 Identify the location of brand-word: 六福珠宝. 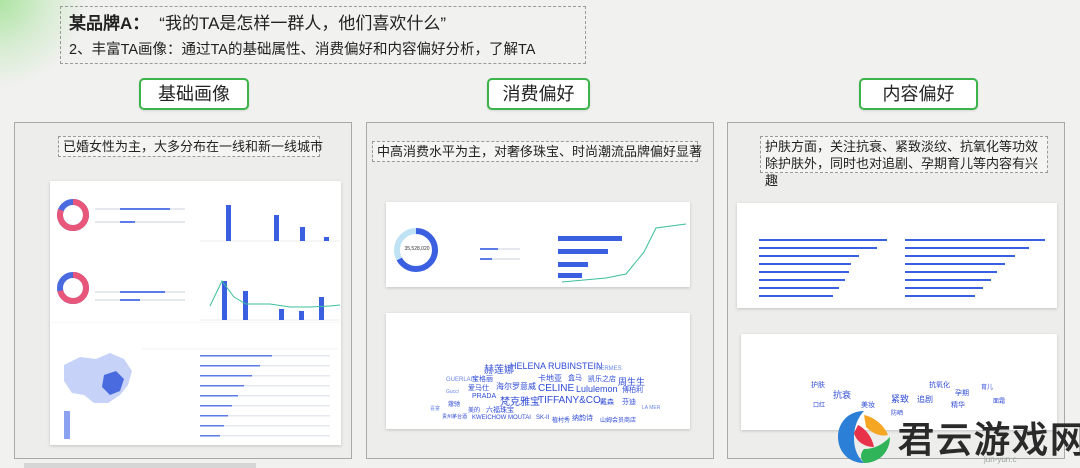
(500, 410).